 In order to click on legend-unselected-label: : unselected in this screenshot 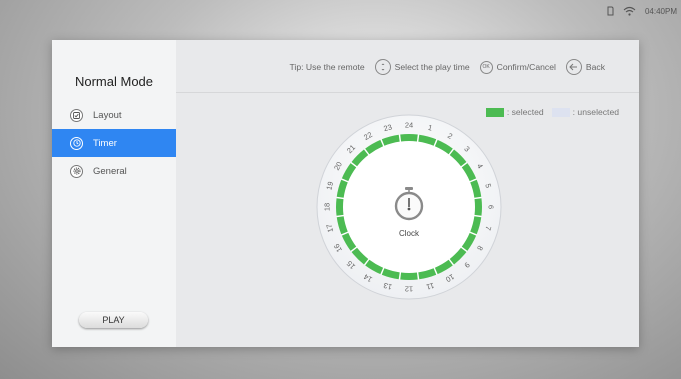, I will do `click(595, 112)`.